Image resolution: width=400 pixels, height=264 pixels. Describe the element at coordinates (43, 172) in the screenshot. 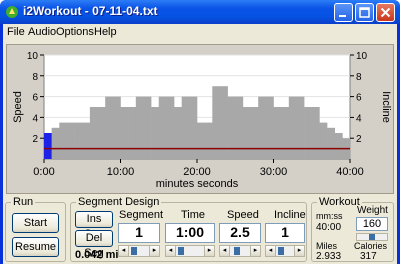

I see `x-tick-label: 0:00` at that location.